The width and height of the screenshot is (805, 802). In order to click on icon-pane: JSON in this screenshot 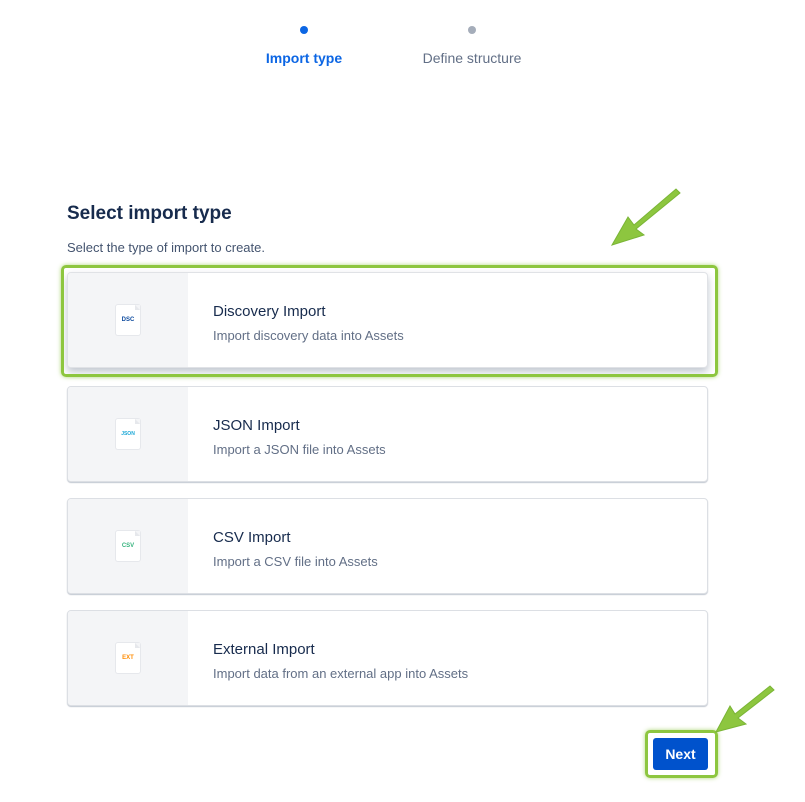, I will do `click(128, 434)`.